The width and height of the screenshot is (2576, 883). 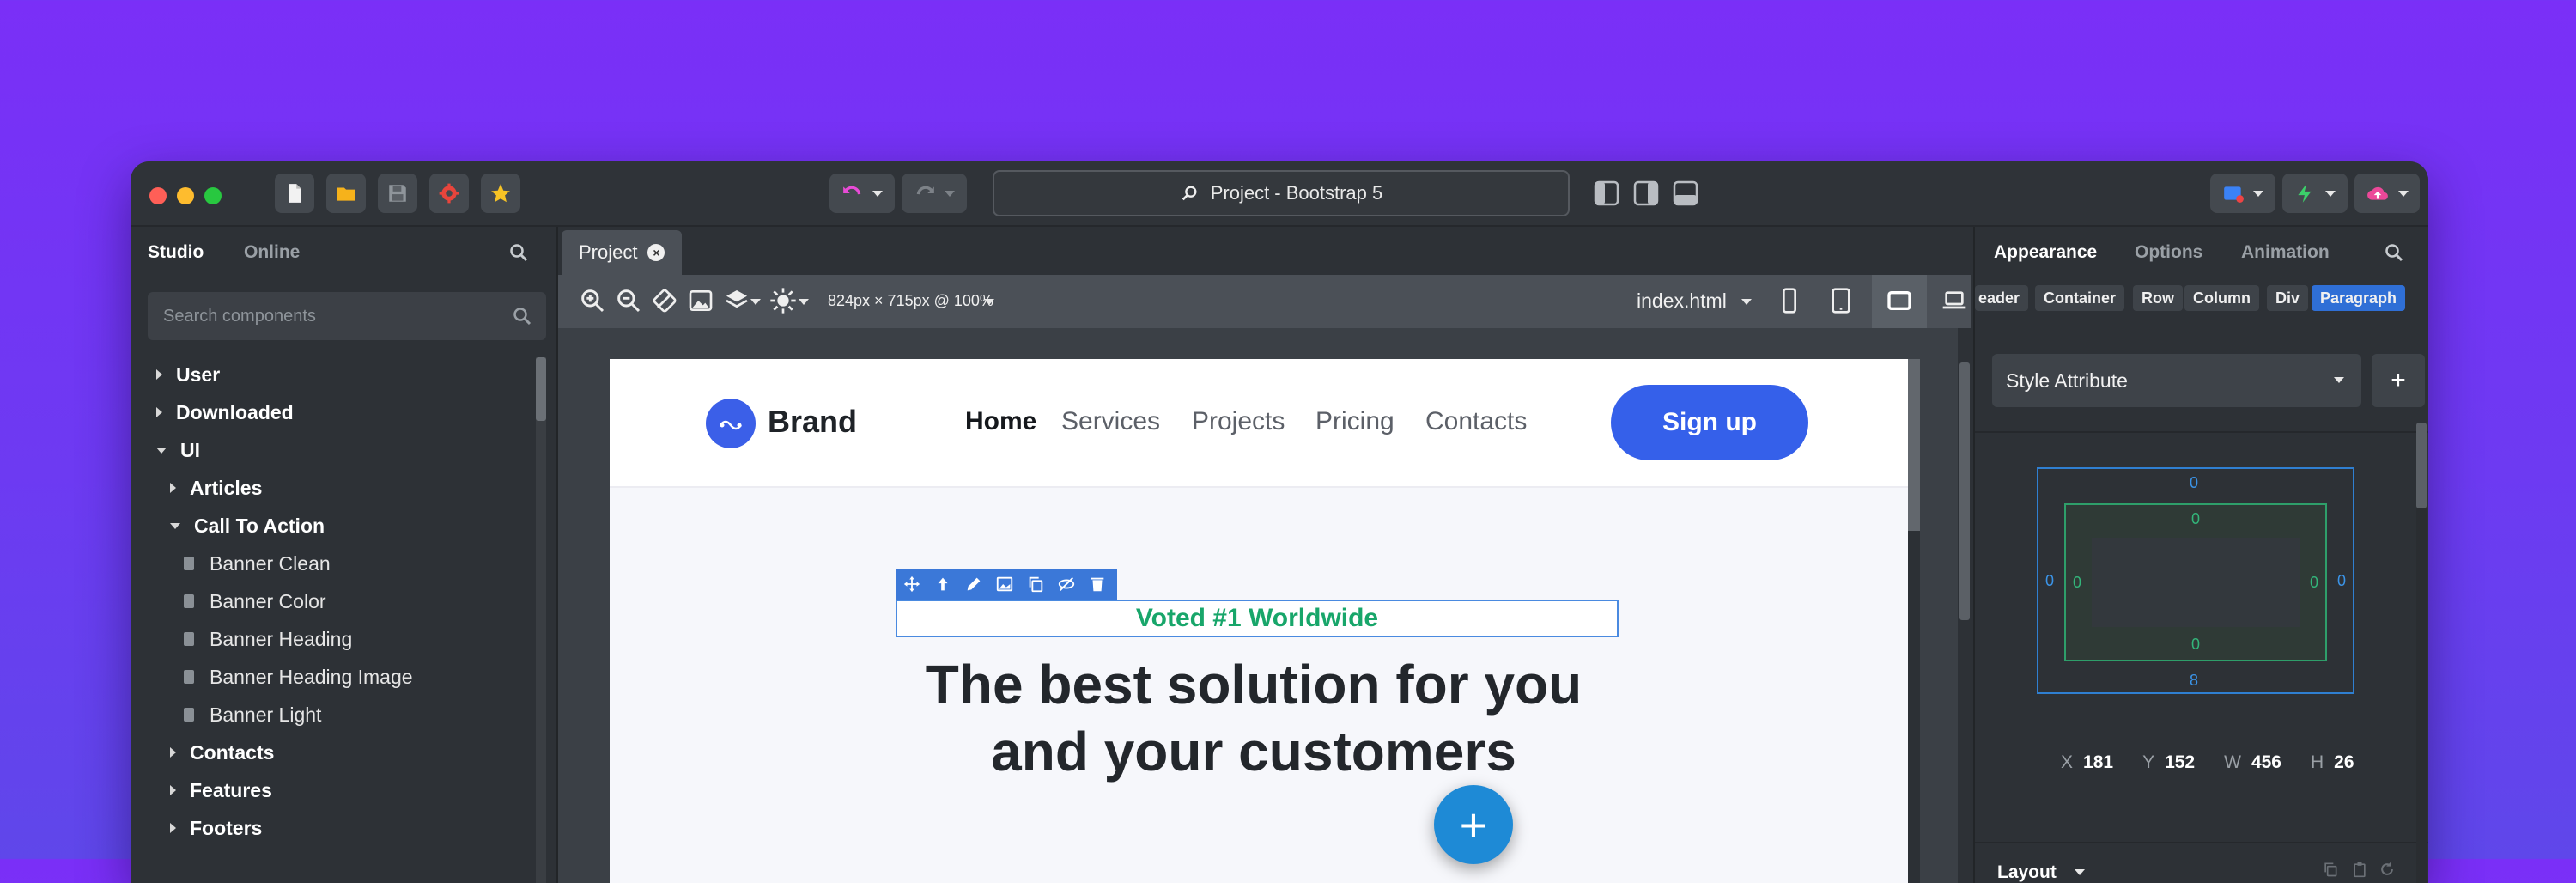 I want to click on nav-contacts: Contacts, so click(x=1476, y=421).